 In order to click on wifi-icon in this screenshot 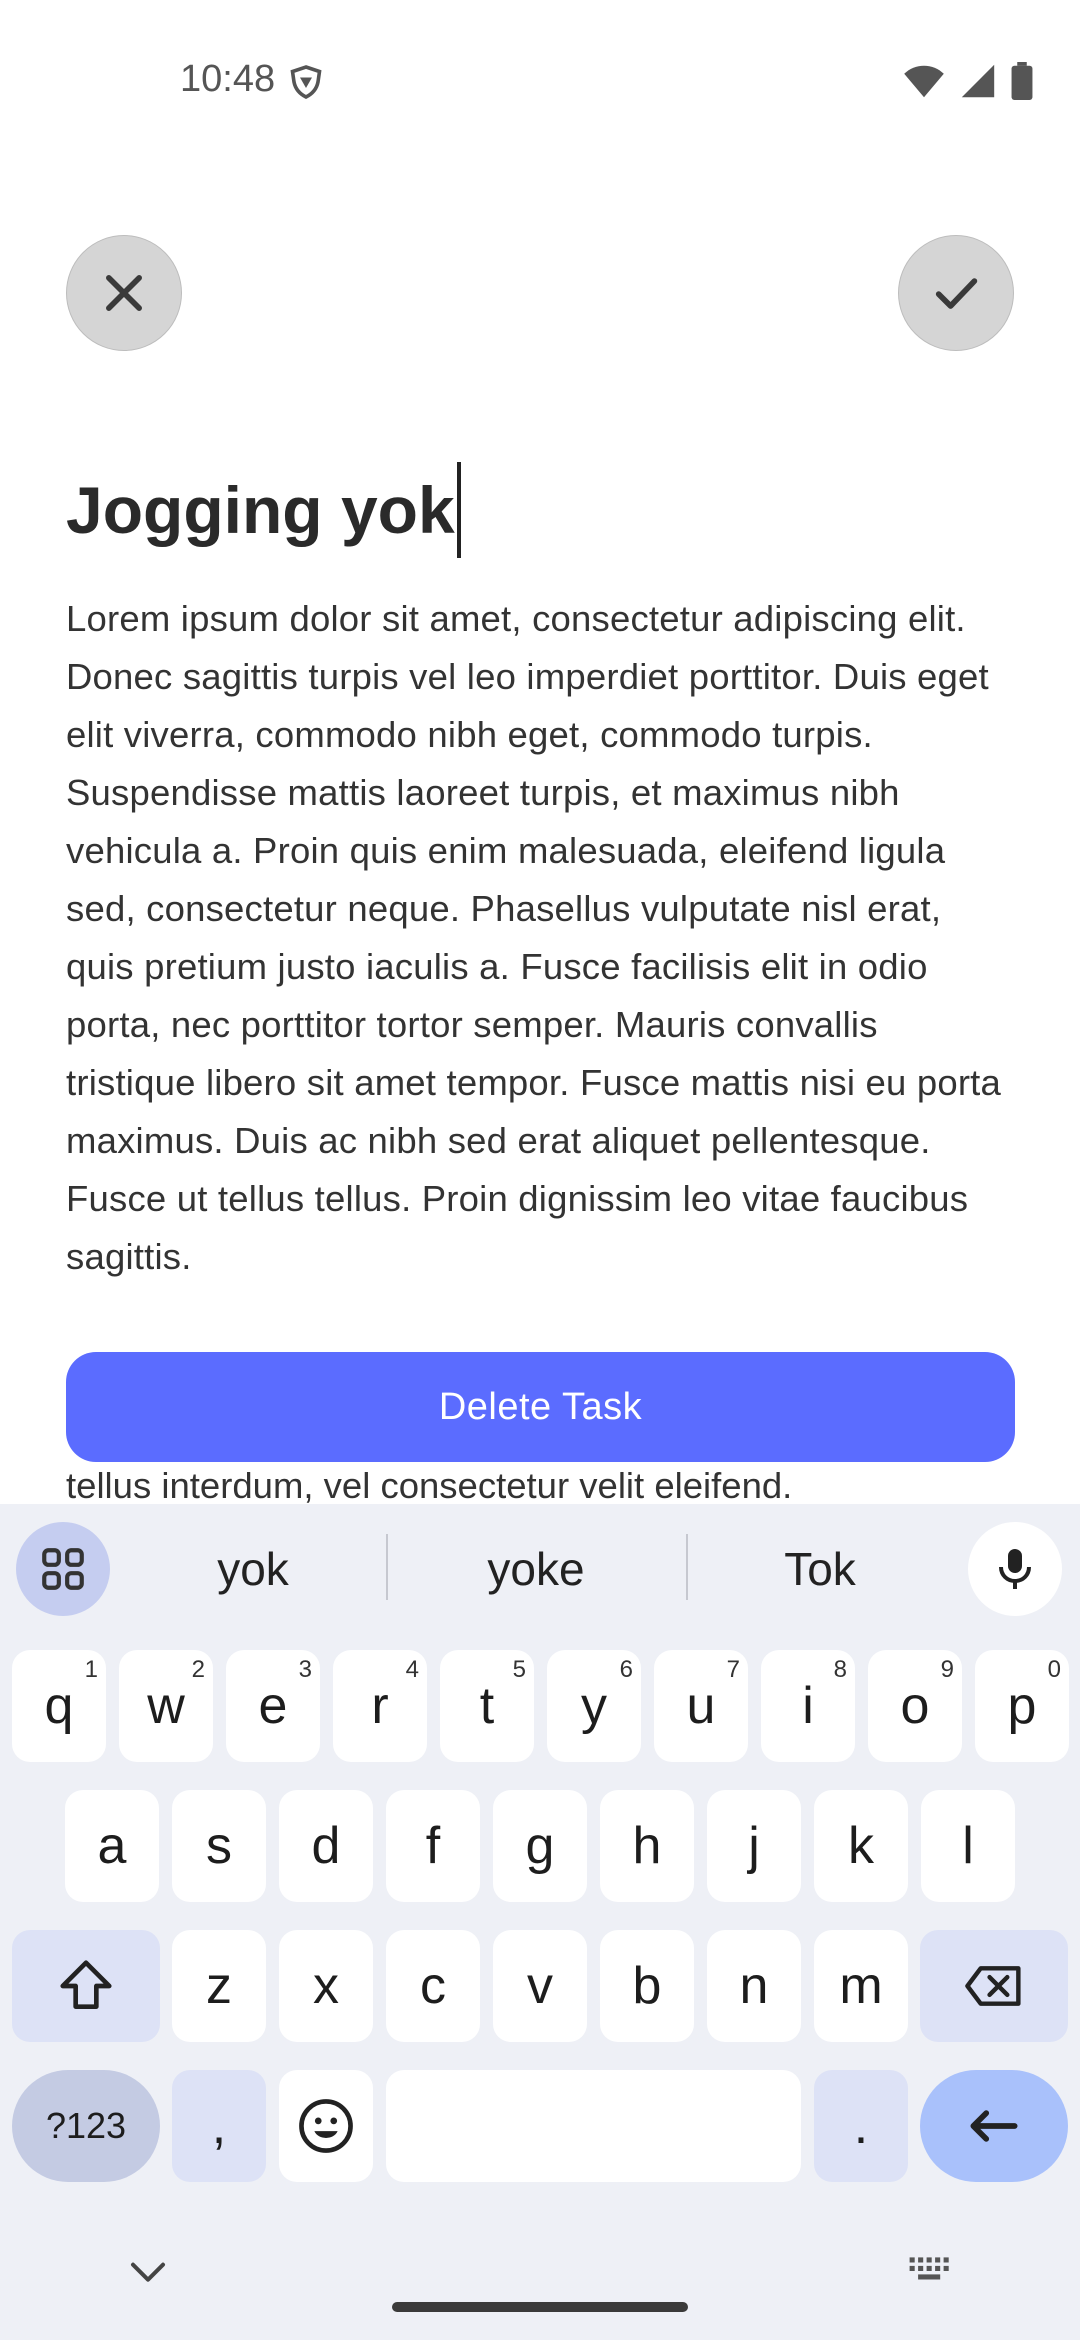, I will do `click(924, 81)`.